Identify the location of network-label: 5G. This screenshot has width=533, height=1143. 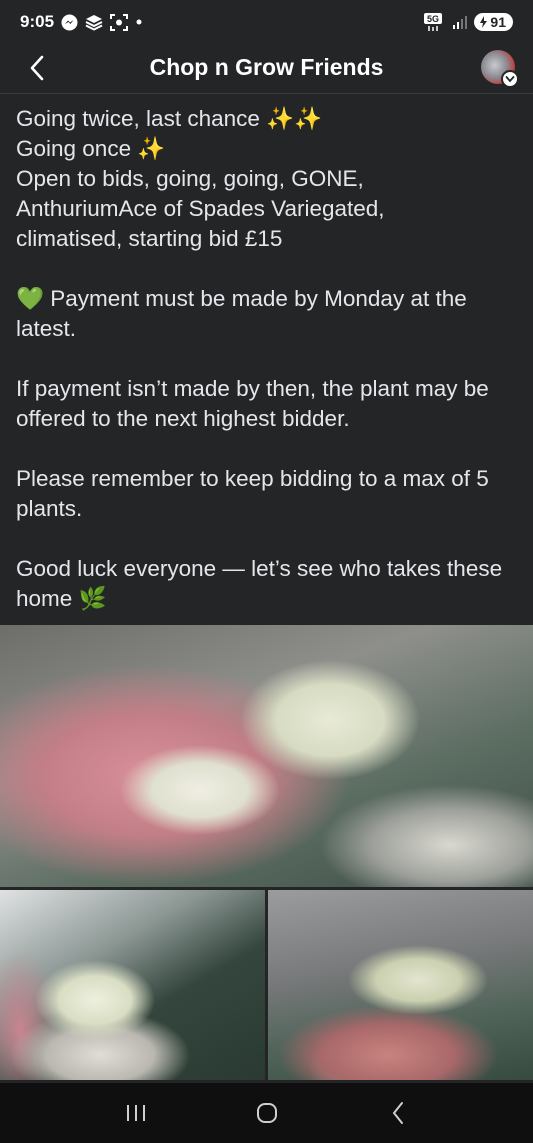
(433, 19).